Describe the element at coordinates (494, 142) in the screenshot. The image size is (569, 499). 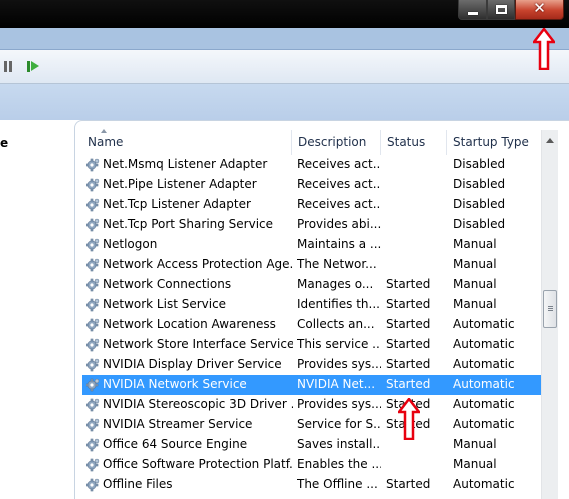
I see `column-header-startup-type: Startup Type` at that location.